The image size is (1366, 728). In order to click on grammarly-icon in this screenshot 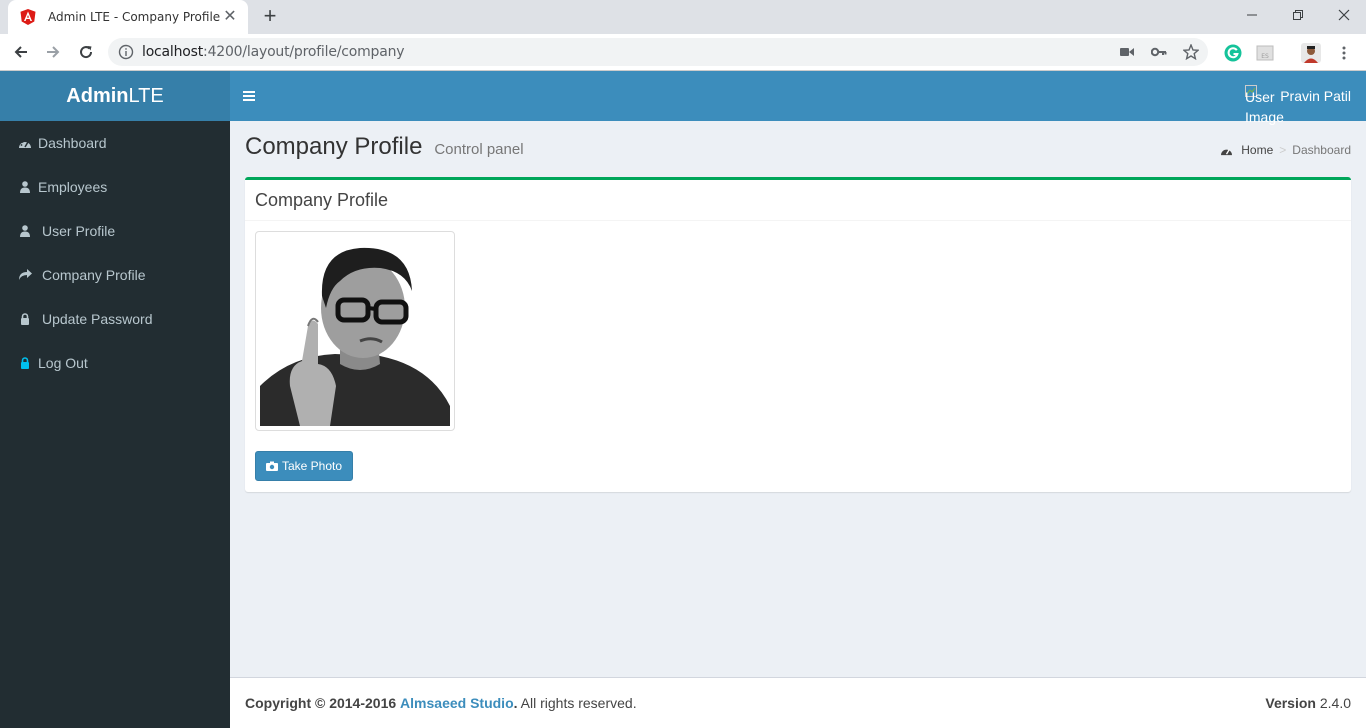, I will do `click(1233, 53)`.